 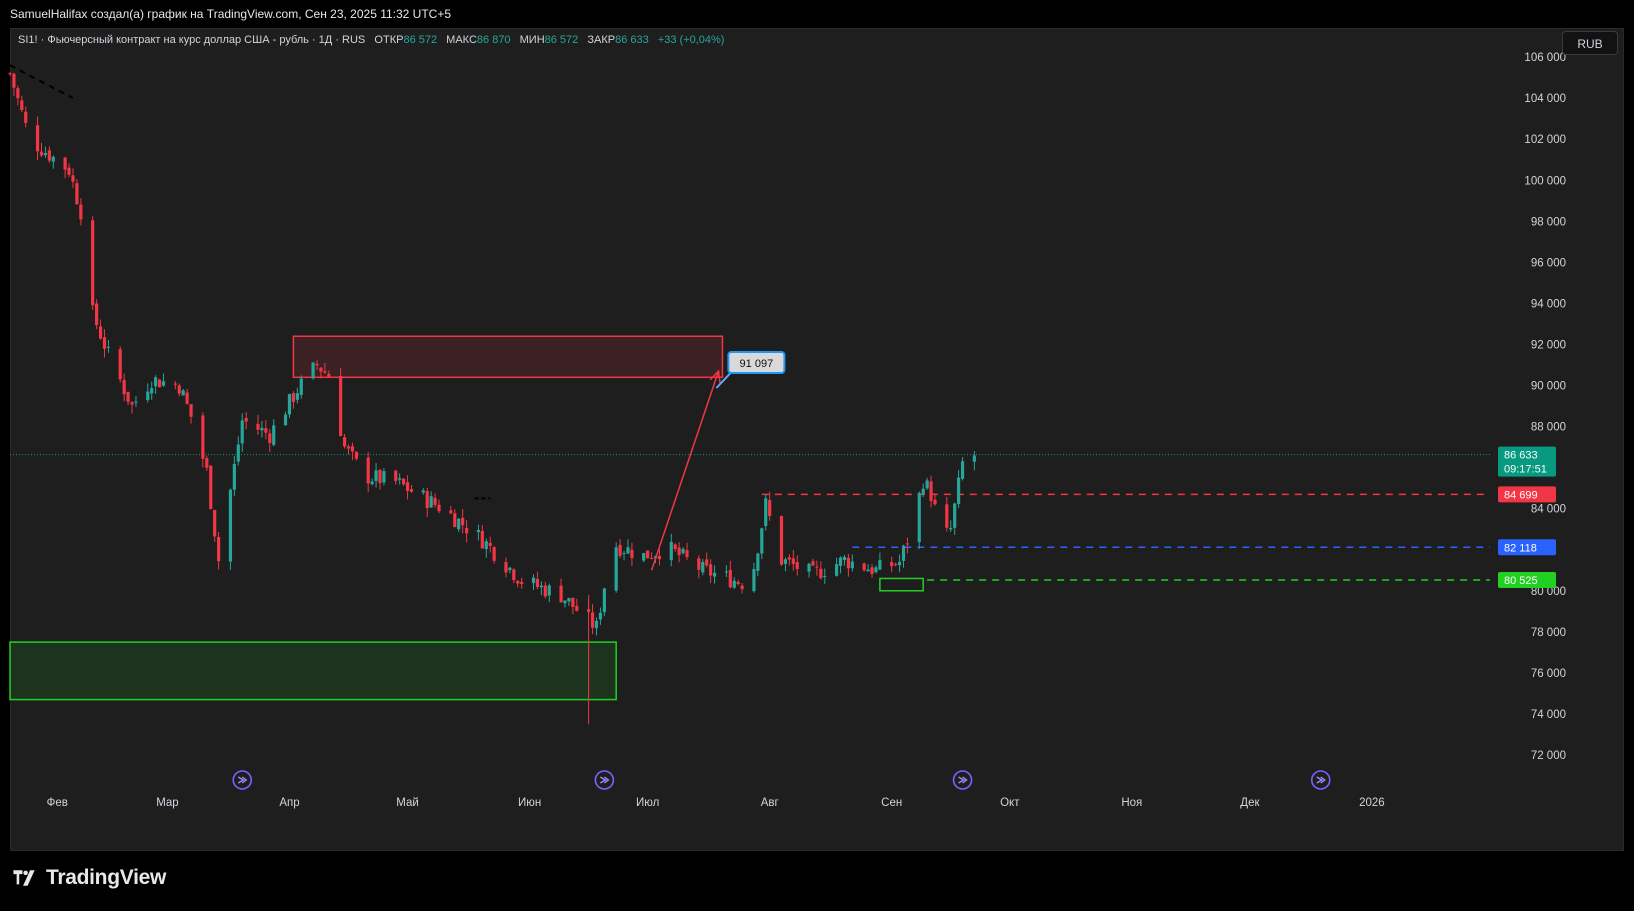 What do you see at coordinates (1548, 428) in the screenshot?
I see `y-tick-label: 88 000` at bounding box center [1548, 428].